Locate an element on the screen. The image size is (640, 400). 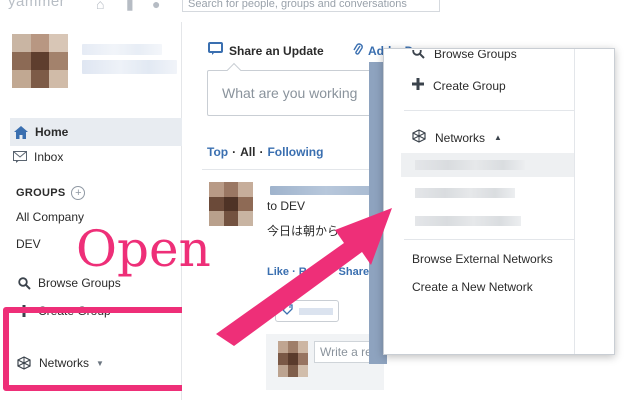
tag-label-blurred is located at coordinates (316, 311).